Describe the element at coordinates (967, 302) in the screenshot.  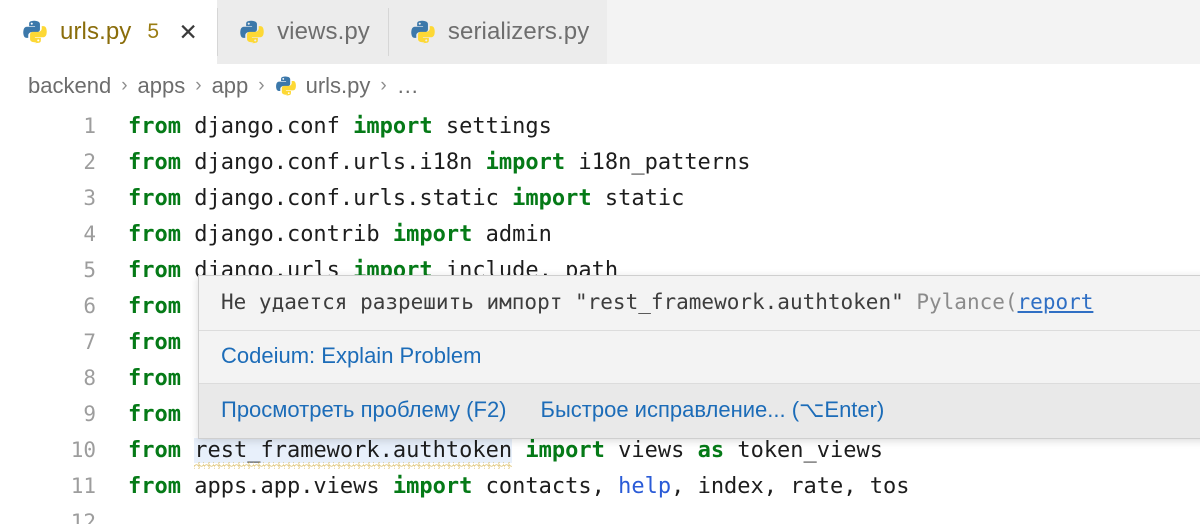
I see `diagnostic-source: Pylance(` at that location.